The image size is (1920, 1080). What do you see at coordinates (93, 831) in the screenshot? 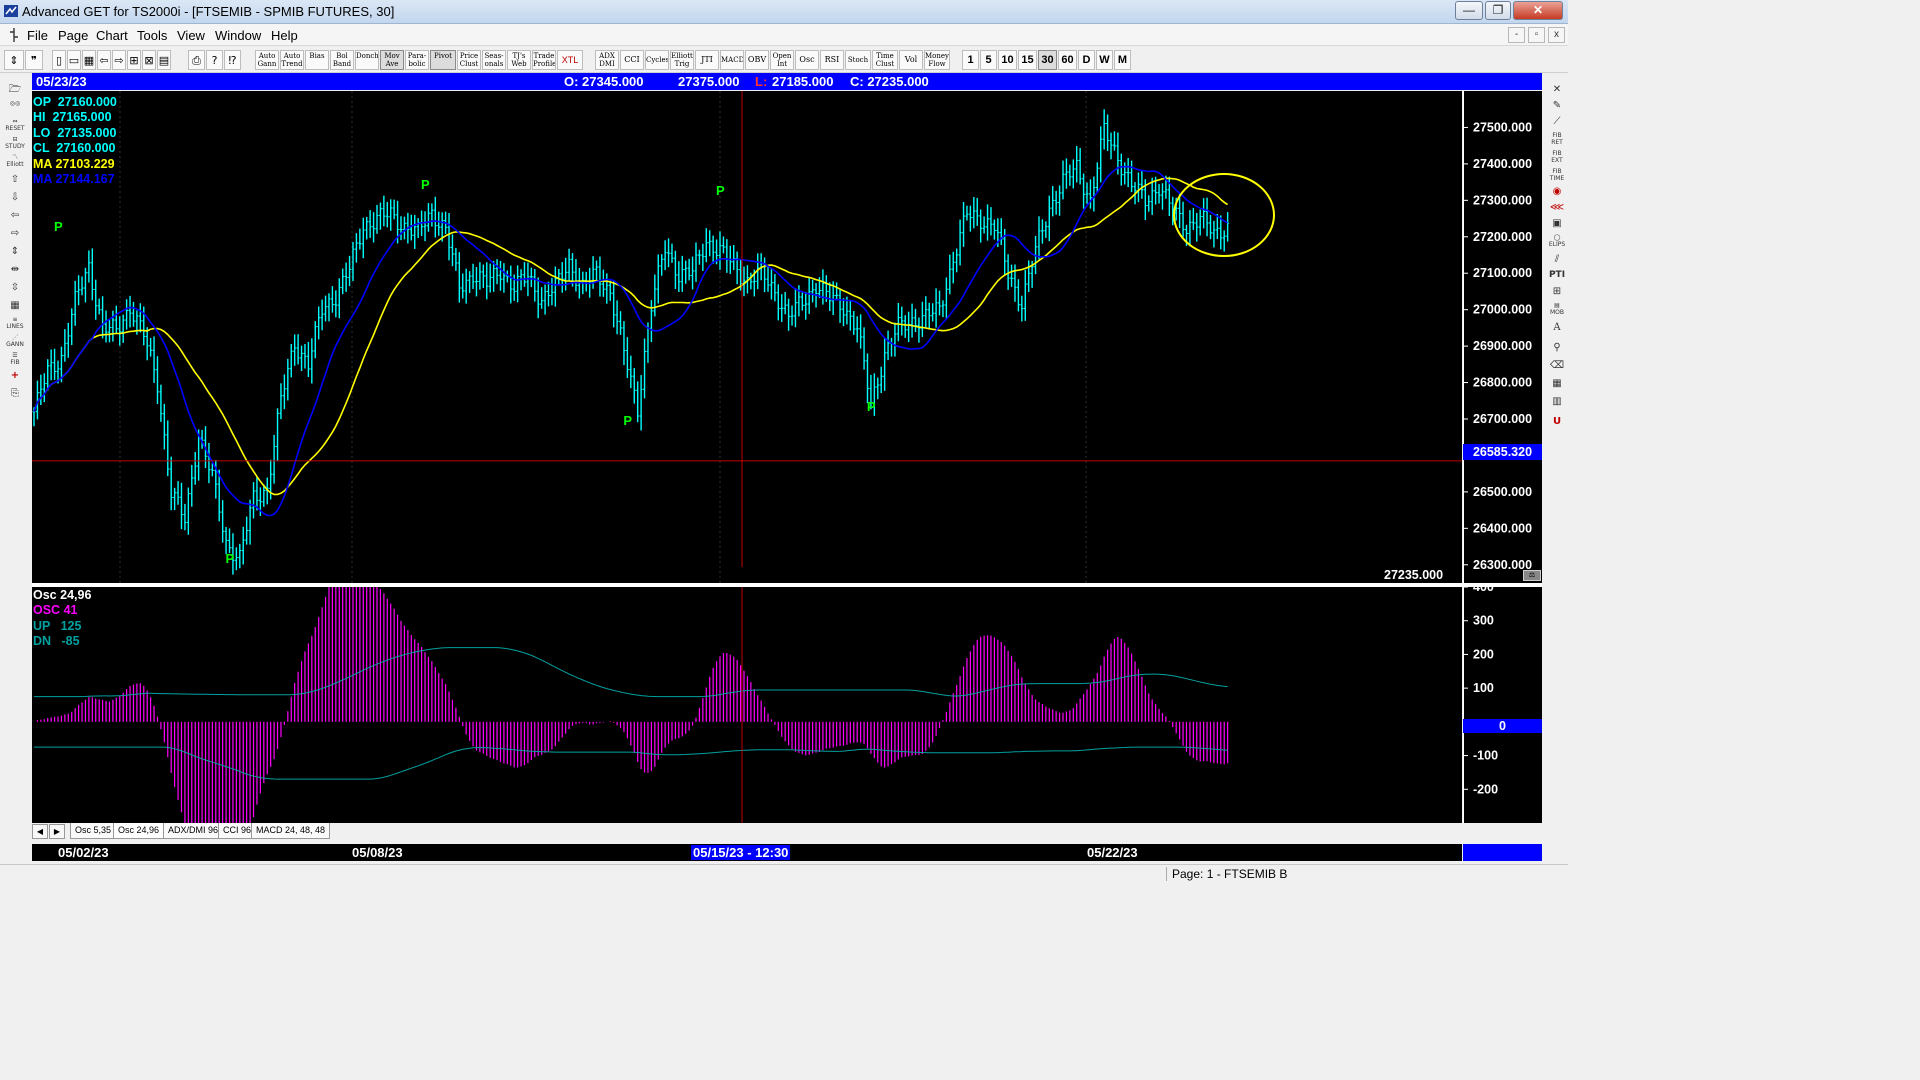
I see `tab-osc-5-35: Osc 5,35` at bounding box center [93, 831].